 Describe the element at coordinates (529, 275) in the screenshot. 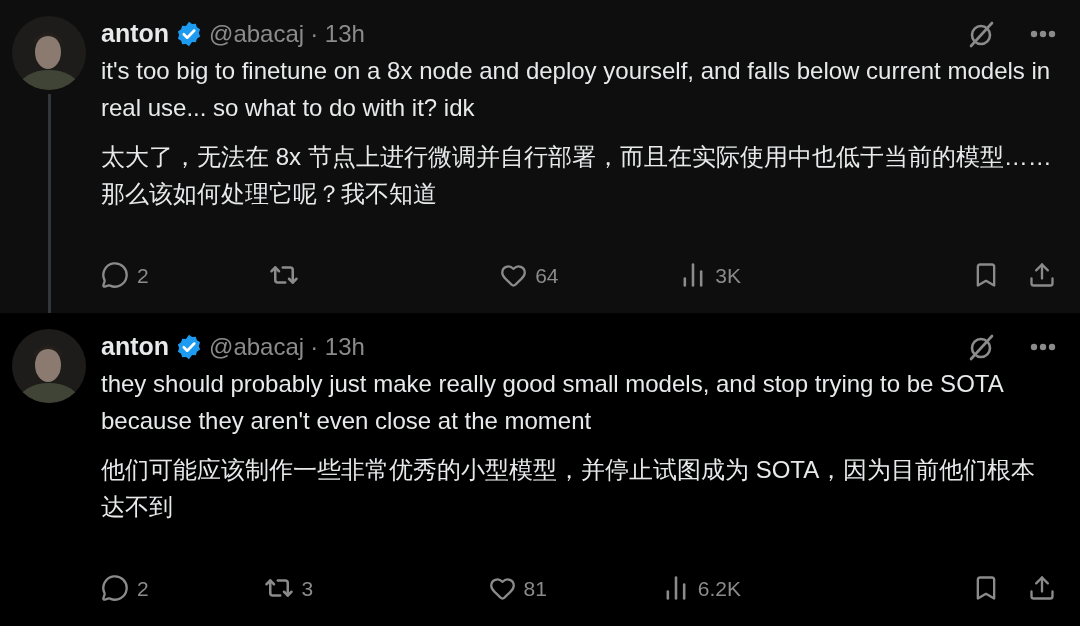

I see `like-button: 64` at that location.